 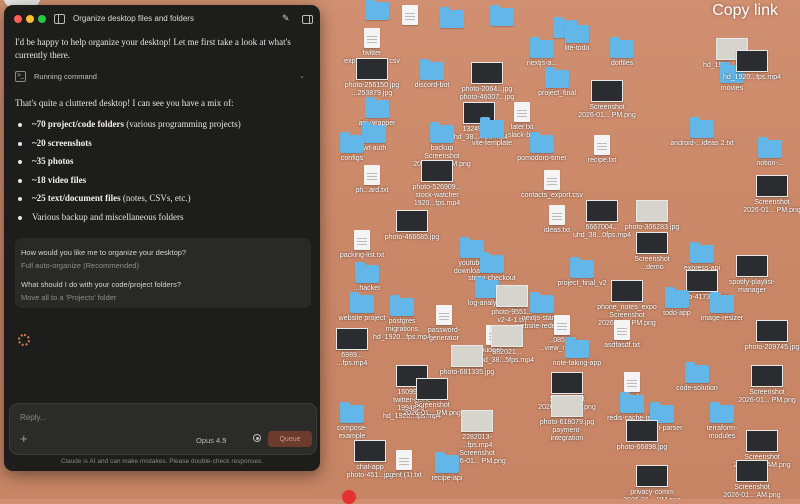 I want to click on desktop-icon-label: password- generator, so click(x=444, y=334).